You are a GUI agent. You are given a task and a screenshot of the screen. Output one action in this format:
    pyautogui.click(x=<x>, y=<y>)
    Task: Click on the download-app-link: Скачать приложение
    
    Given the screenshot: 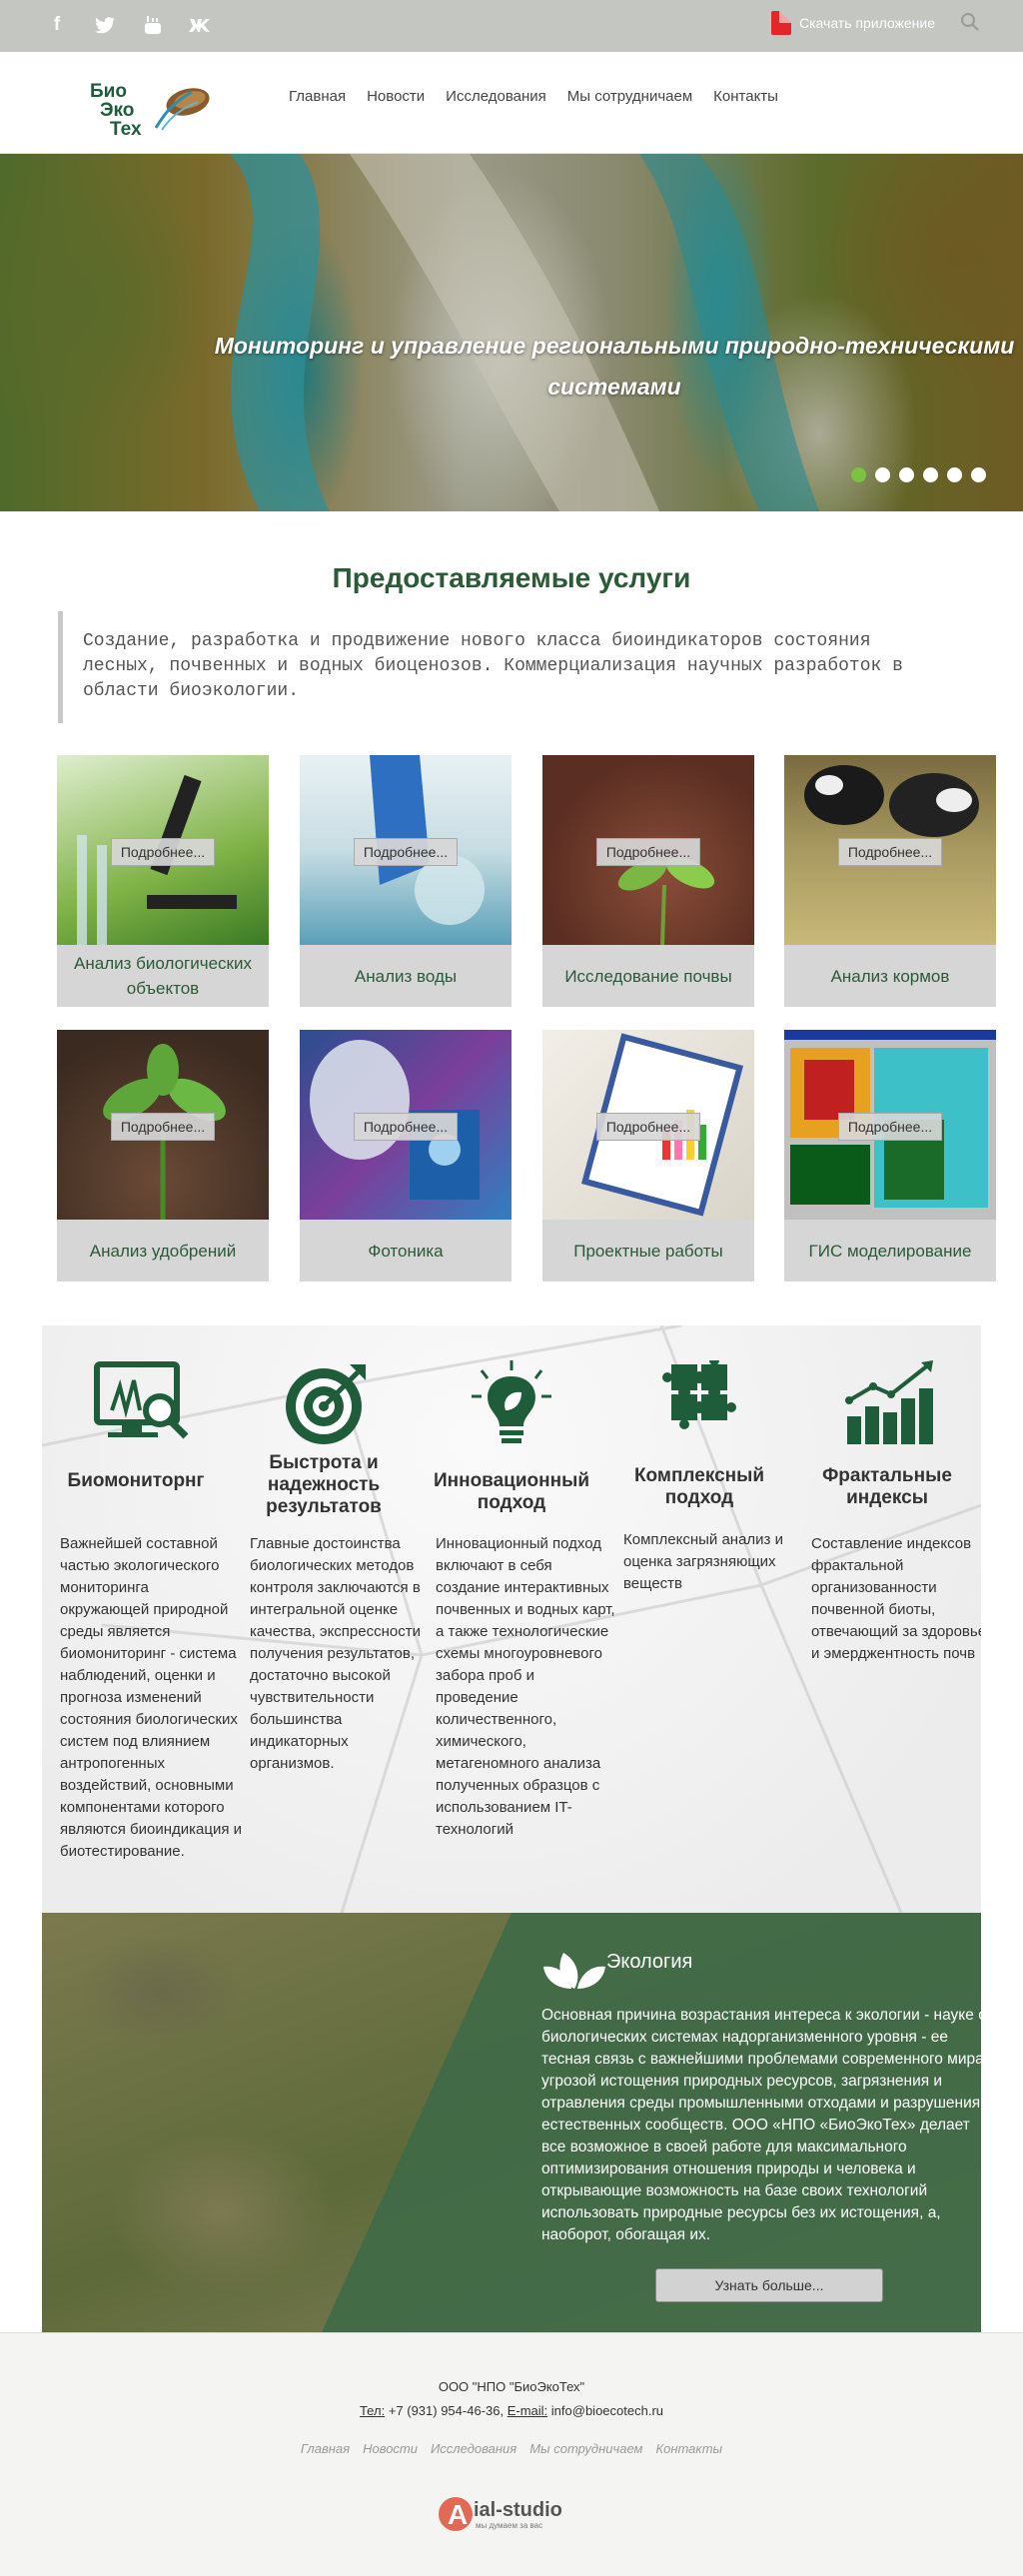 What is the action you would take?
    pyautogui.click(x=853, y=23)
    